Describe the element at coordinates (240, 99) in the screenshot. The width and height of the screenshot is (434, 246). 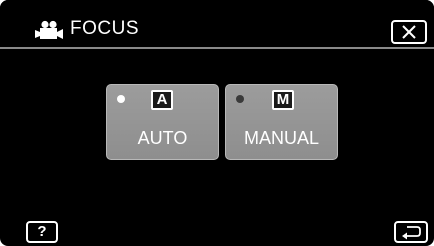
I see `unselected-indicator` at that location.